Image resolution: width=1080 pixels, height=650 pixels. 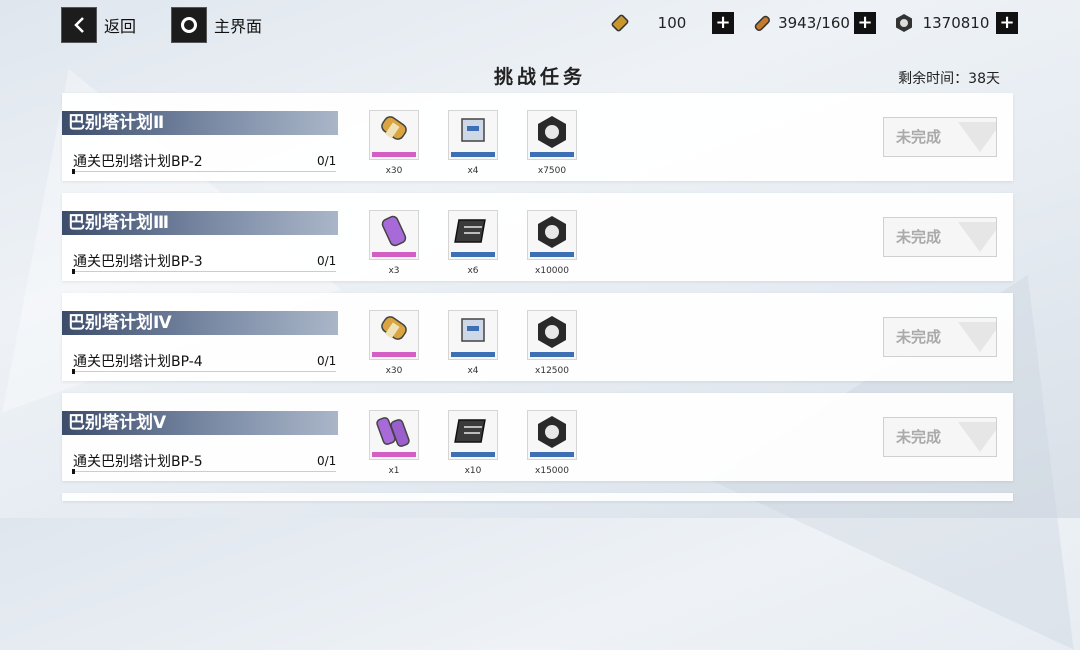 What do you see at coordinates (79, 25) in the screenshot?
I see `chevron-left-icon` at bounding box center [79, 25].